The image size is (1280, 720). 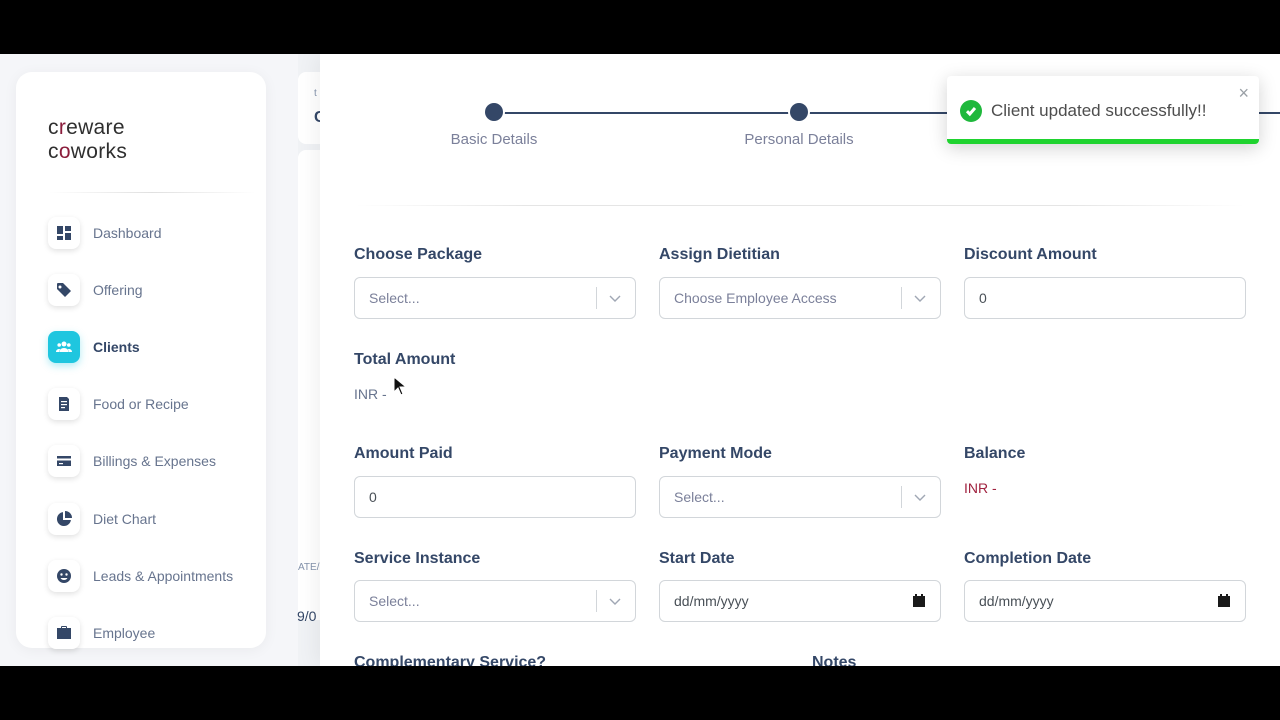 What do you see at coordinates (1028, 558) in the screenshot?
I see `completion-date-label: Completion Date` at bounding box center [1028, 558].